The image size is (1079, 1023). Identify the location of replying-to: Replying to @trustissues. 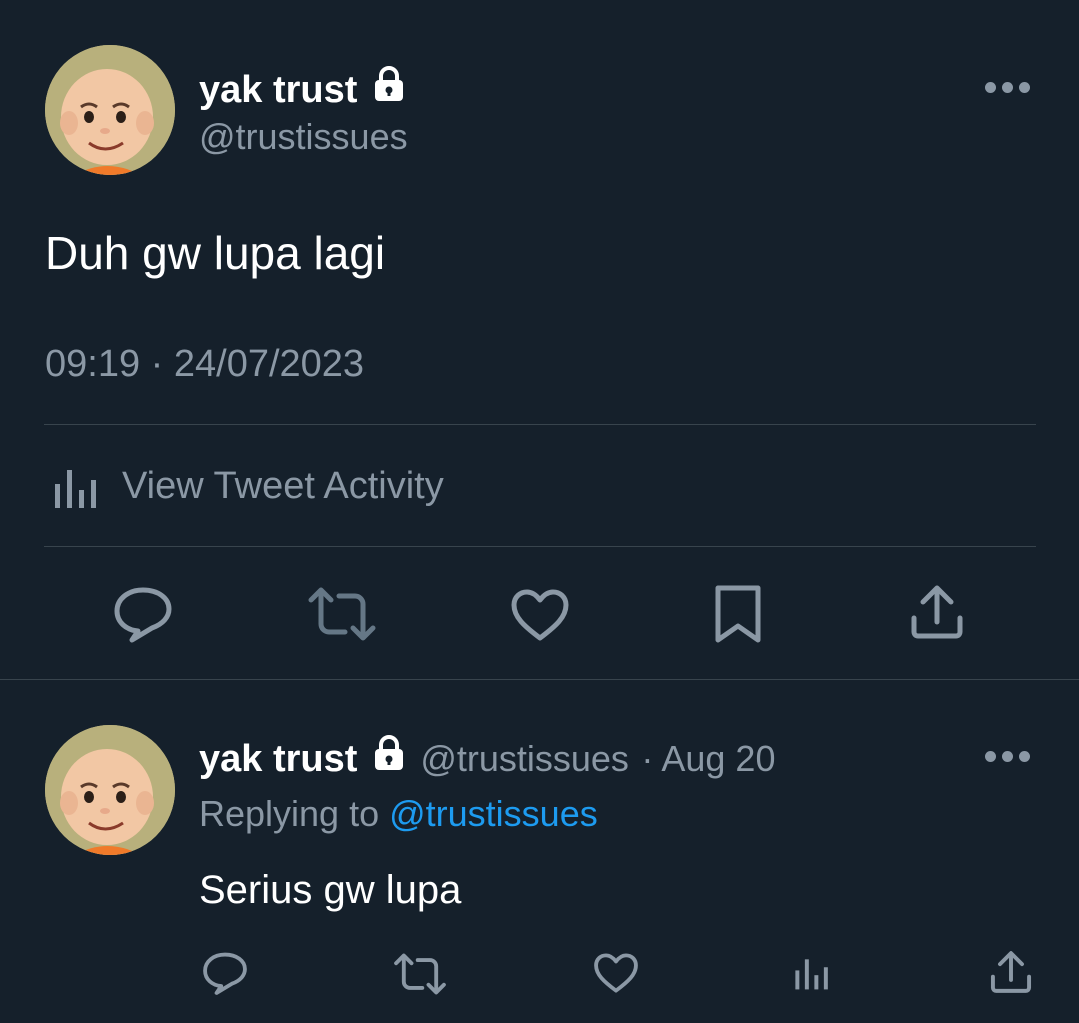
(398, 814).